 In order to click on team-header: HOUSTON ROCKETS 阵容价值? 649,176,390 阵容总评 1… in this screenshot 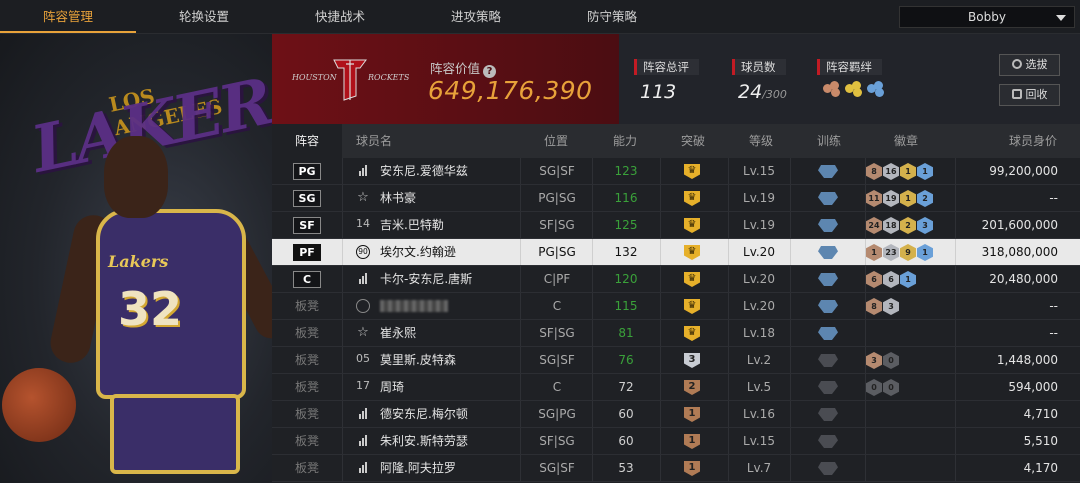, I will do `click(676, 79)`.